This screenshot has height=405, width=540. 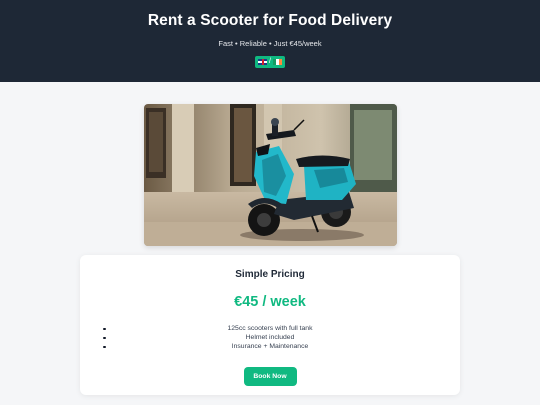 I want to click on language-switcher: /, so click(x=270, y=62).